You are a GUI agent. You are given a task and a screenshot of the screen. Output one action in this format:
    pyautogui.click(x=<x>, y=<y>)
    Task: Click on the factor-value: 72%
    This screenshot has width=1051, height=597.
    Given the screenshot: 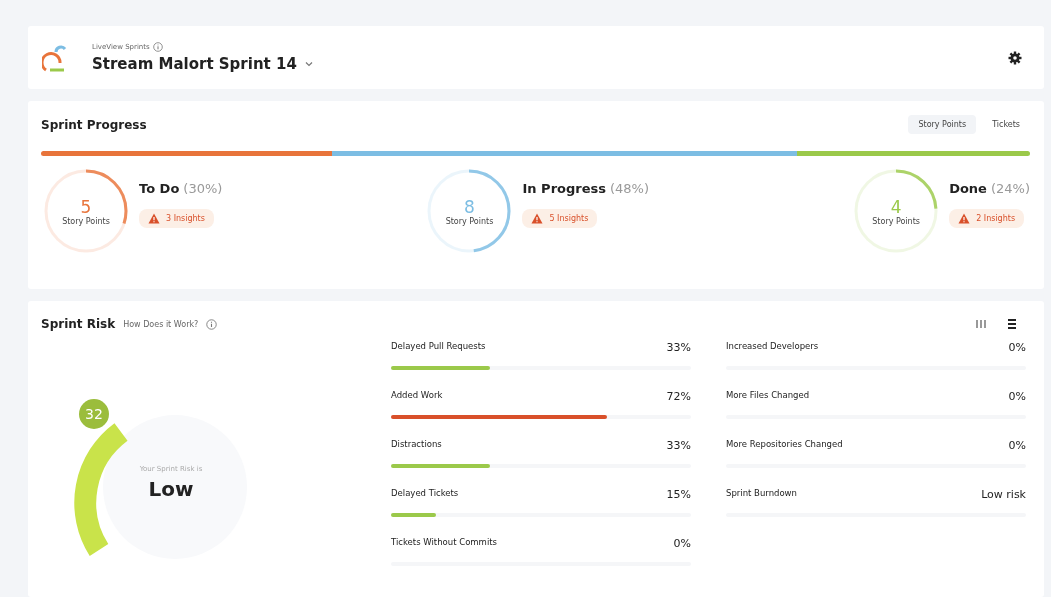 What is the action you would take?
    pyautogui.click(x=678, y=396)
    